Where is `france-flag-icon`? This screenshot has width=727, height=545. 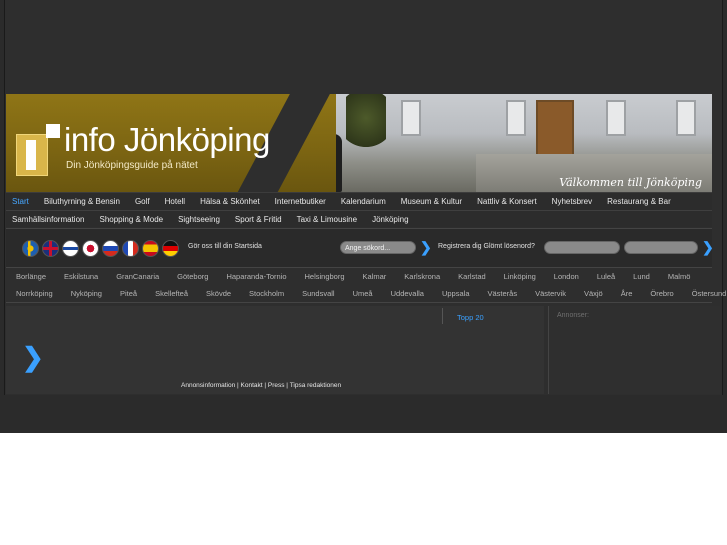 france-flag-icon is located at coordinates (130, 248).